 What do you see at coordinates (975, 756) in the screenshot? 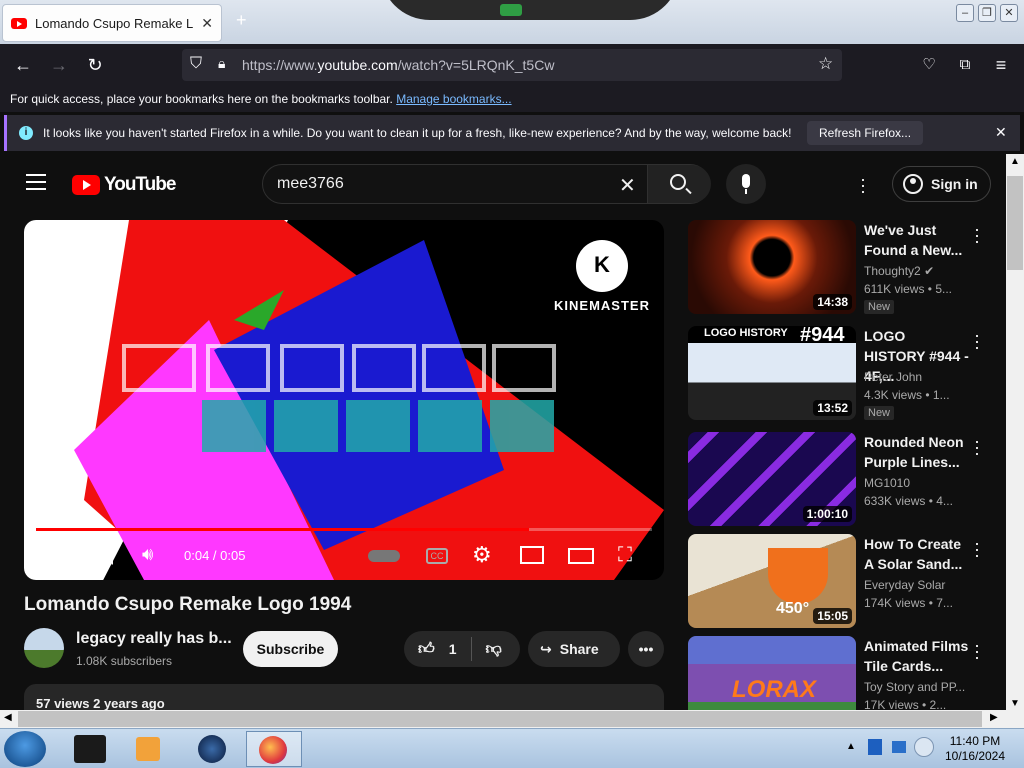
I see `clock-date: 10/16/2024` at bounding box center [975, 756].